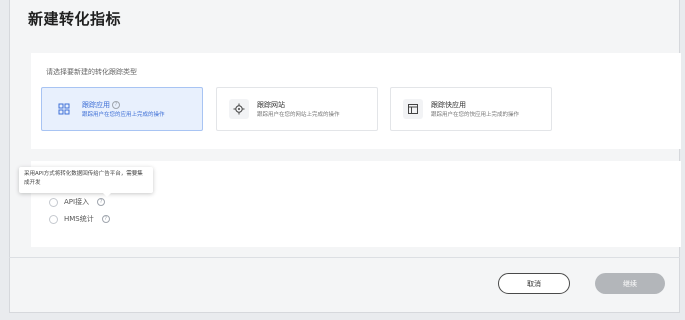 This screenshot has height=320, width=685. I want to click on radio-option-api: API接入 ?, so click(77, 202).